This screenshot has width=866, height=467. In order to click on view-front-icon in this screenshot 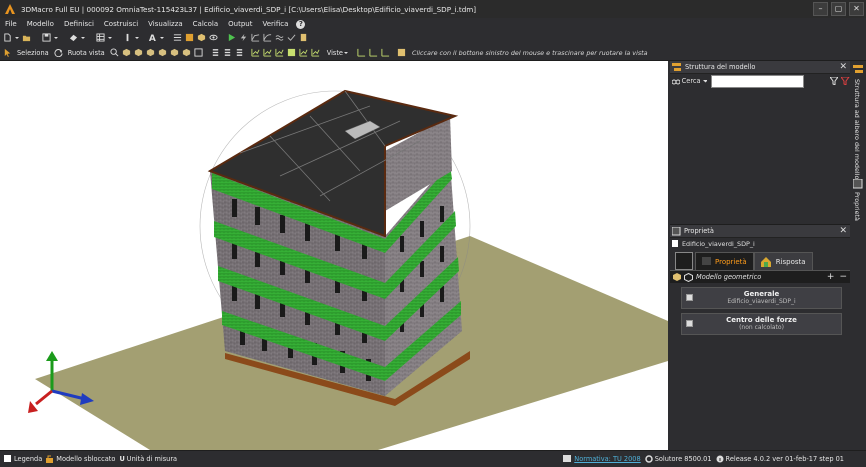, I will do `click(126, 53)`.